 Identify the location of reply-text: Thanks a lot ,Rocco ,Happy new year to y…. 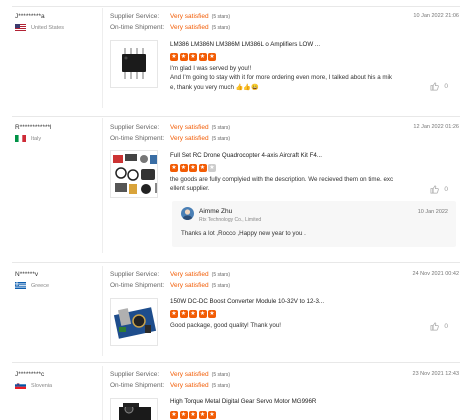
(243, 233).